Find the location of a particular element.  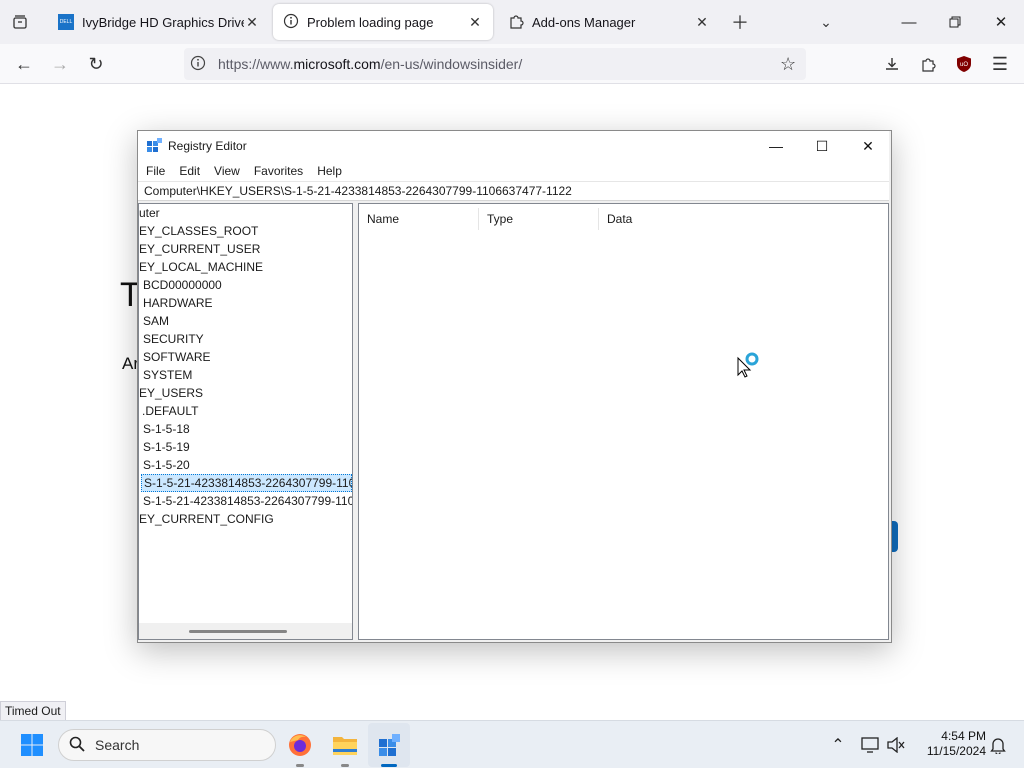

menu-hamburger-icon: ☰ is located at coordinates (1000, 64).